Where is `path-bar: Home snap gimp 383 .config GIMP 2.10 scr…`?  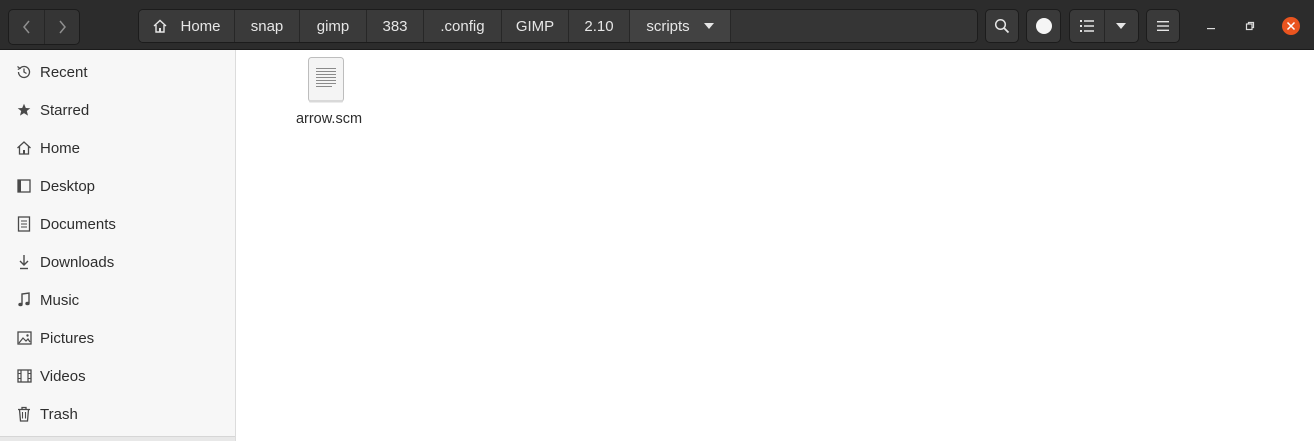 path-bar: Home snap gimp 383 .config GIMP 2.10 scr… is located at coordinates (558, 26).